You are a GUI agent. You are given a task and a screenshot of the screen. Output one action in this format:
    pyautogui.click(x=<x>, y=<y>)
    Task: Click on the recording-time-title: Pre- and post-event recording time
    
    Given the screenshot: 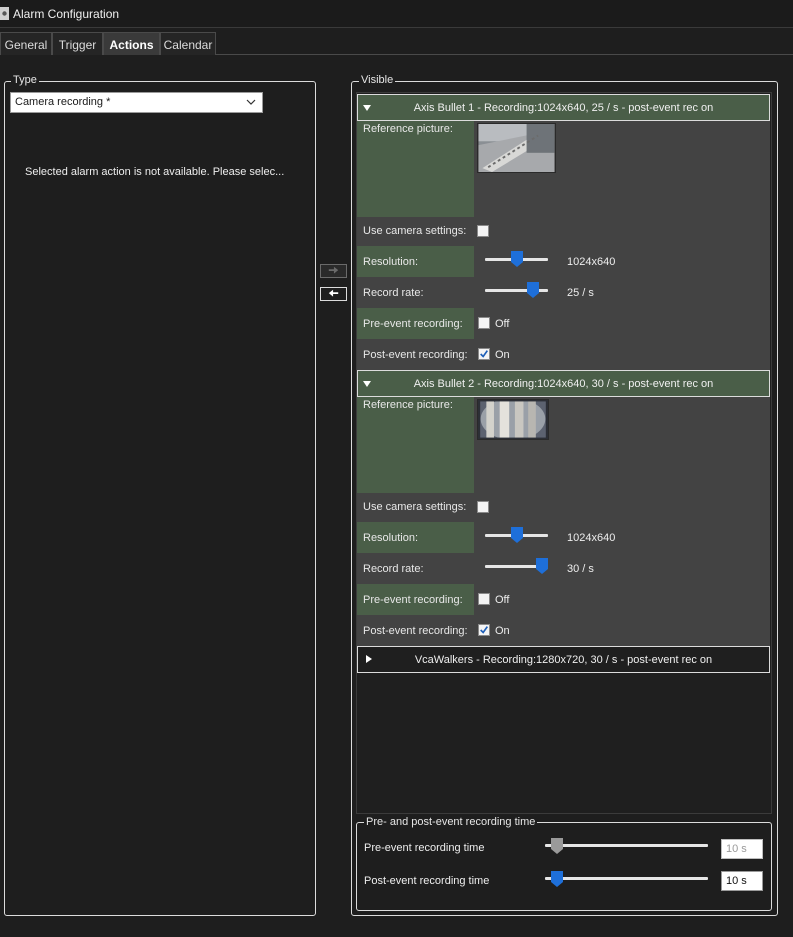 What is the action you would take?
    pyautogui.click(x=451, y=822)
    